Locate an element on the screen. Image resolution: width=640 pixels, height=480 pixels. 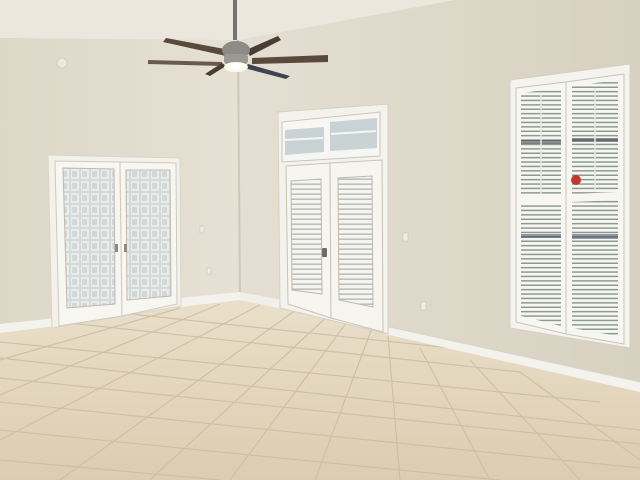
smoke-detector is located at coordinates (62, 63).